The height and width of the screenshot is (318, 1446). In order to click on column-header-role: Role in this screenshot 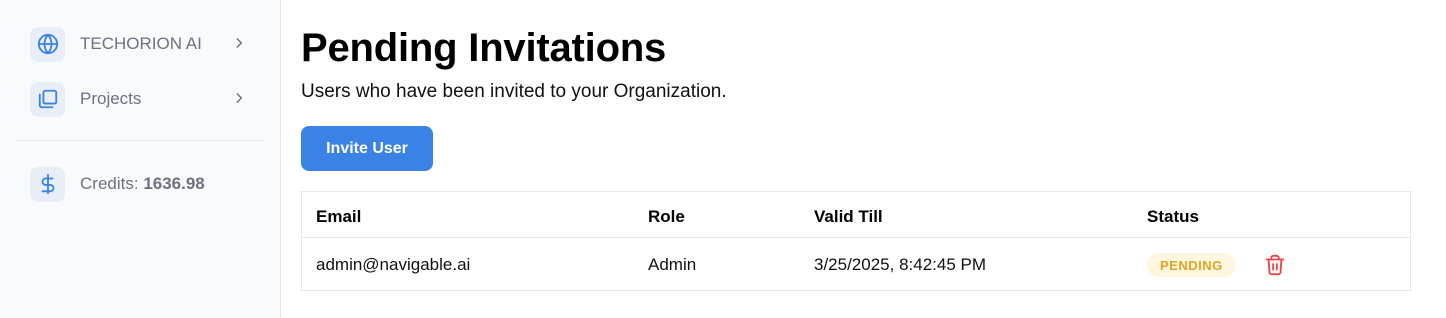, I will do `click(666, 216)`.